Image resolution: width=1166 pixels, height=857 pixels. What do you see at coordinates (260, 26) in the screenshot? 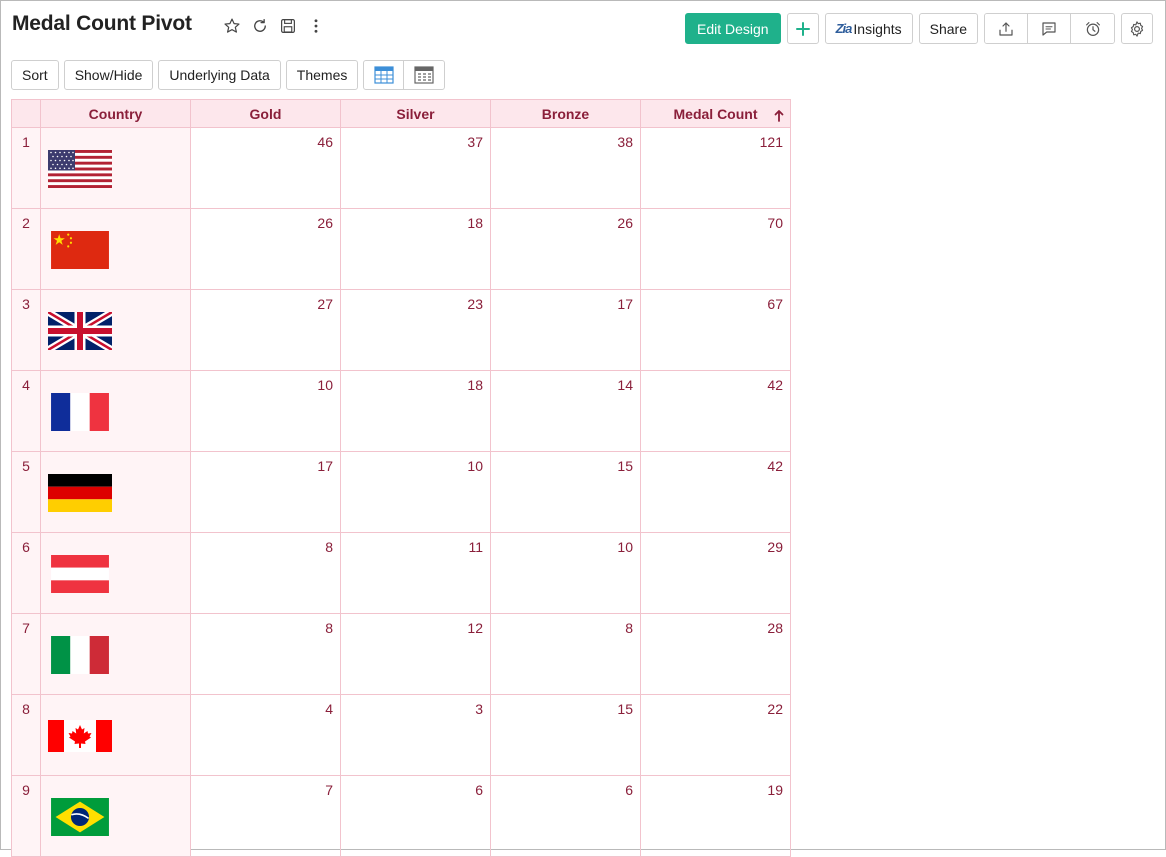
I see `refresh-icon` at bounding box center [260, 26].